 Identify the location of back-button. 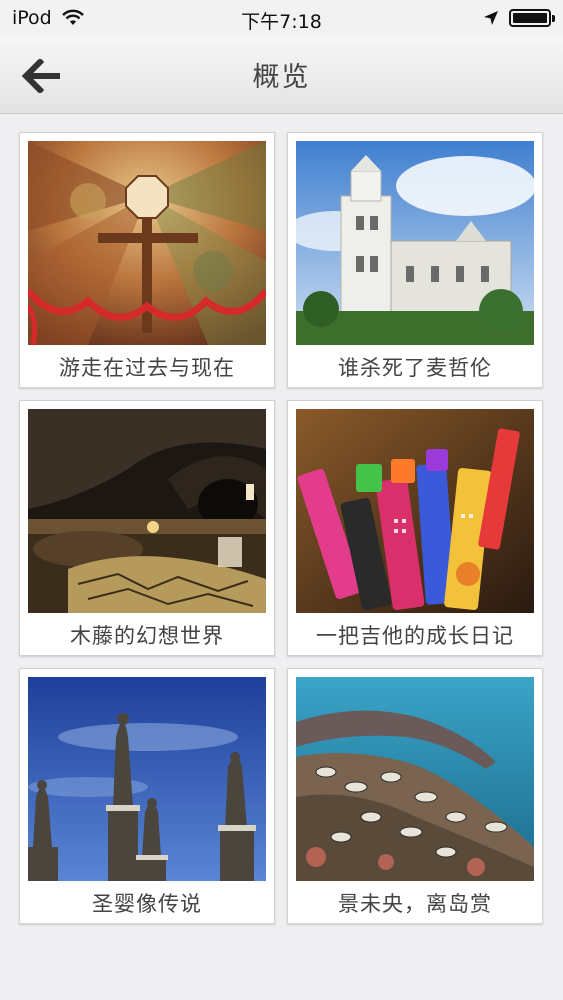
(42, 76).